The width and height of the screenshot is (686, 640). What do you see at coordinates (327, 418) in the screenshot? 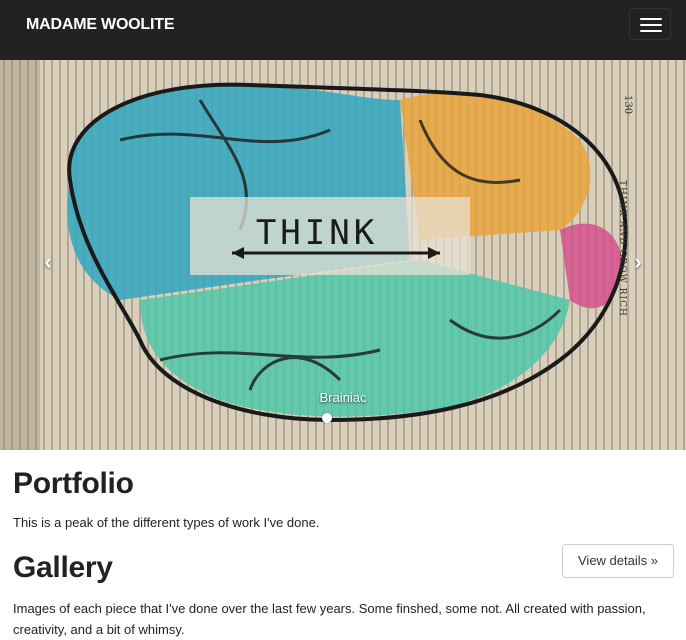
I see `carousel-indicator` at bounding box center [327, 418].